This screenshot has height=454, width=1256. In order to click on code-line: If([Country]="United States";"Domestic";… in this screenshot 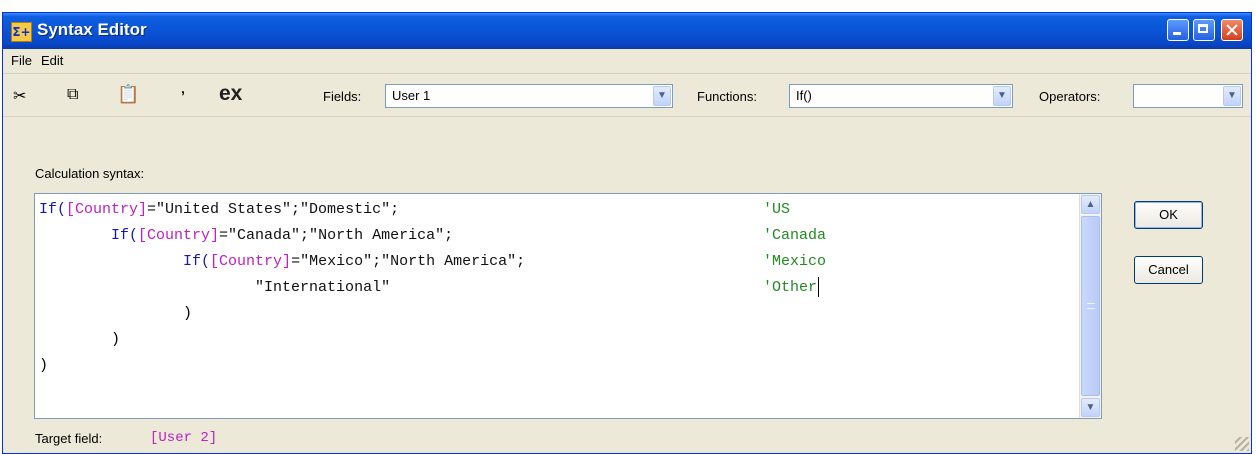, I will do `click(557, 210)`.